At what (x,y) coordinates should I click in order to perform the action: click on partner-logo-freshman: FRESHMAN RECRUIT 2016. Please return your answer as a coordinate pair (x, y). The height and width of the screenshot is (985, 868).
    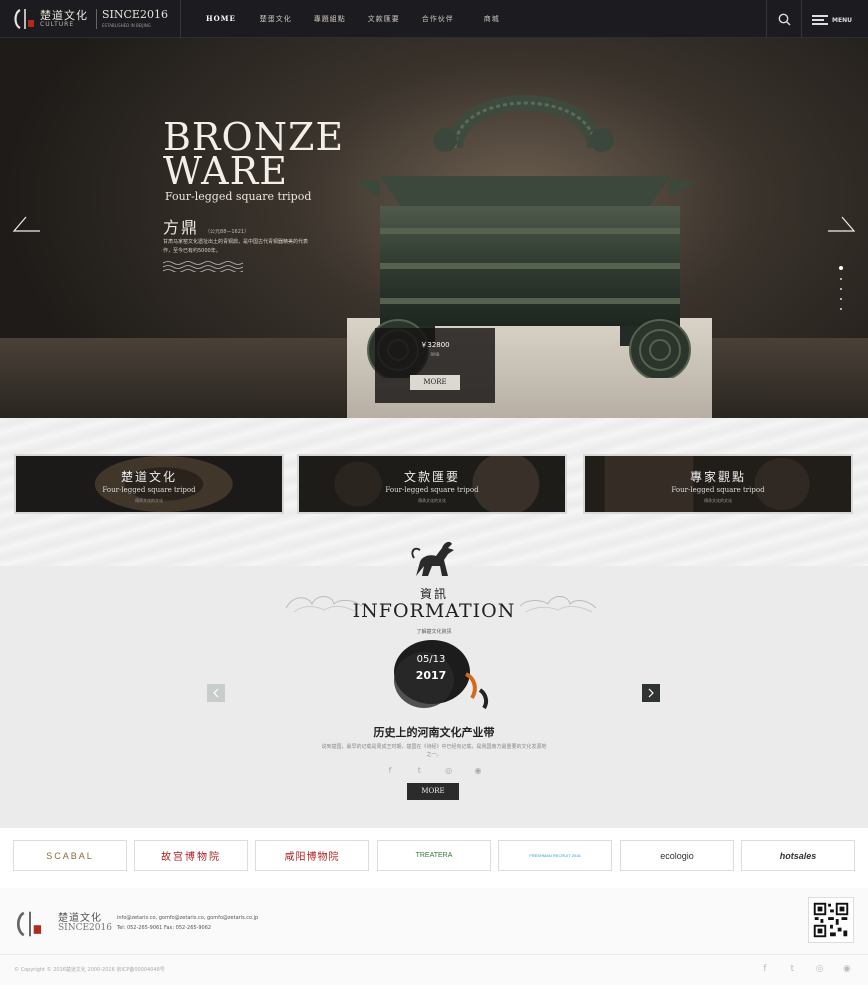
    Looking at the image, I should click on (555, 855).